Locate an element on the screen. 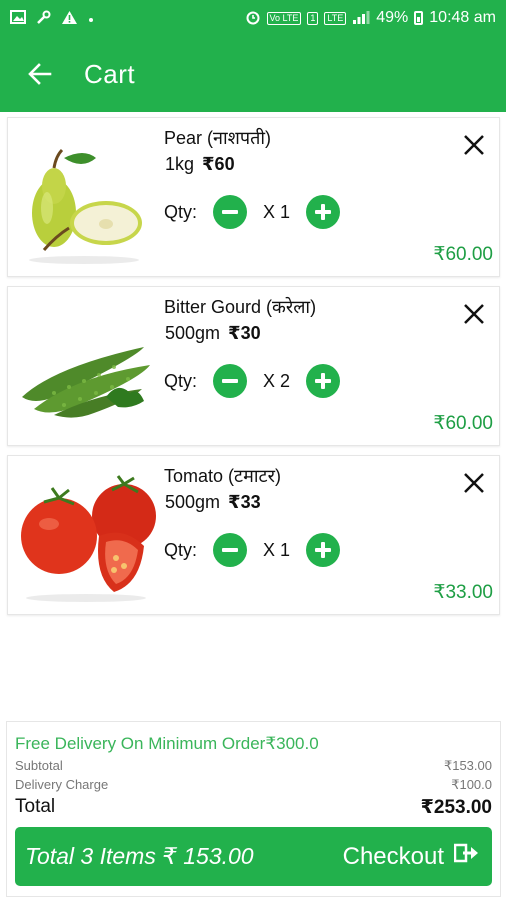  delivery-charge-label: Delivery Charge is located at coordinates (62, 784).